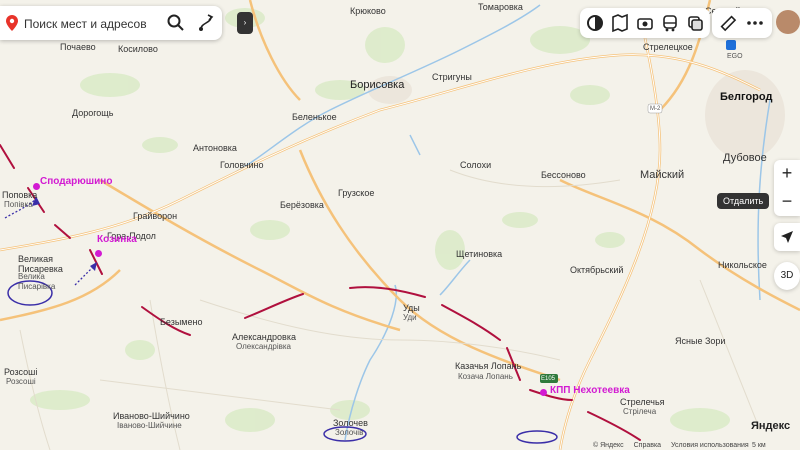 Image resolution: width=800 pixels, height=450 pixels. I want to click on panorama-icon, so click(645, 23).